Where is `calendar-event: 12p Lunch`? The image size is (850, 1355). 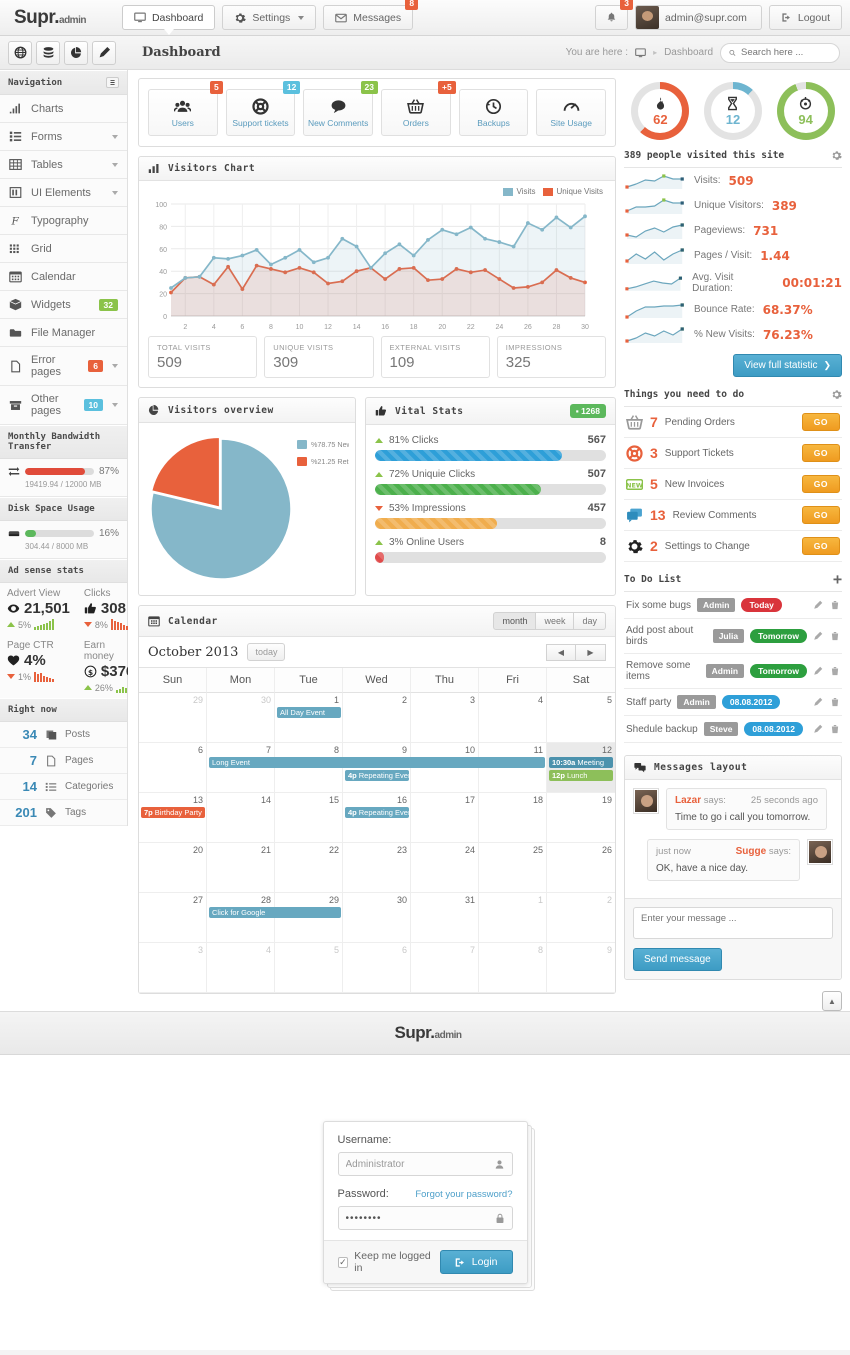
calendar-event: 12p Lunch is located at coordinates (581, 775).